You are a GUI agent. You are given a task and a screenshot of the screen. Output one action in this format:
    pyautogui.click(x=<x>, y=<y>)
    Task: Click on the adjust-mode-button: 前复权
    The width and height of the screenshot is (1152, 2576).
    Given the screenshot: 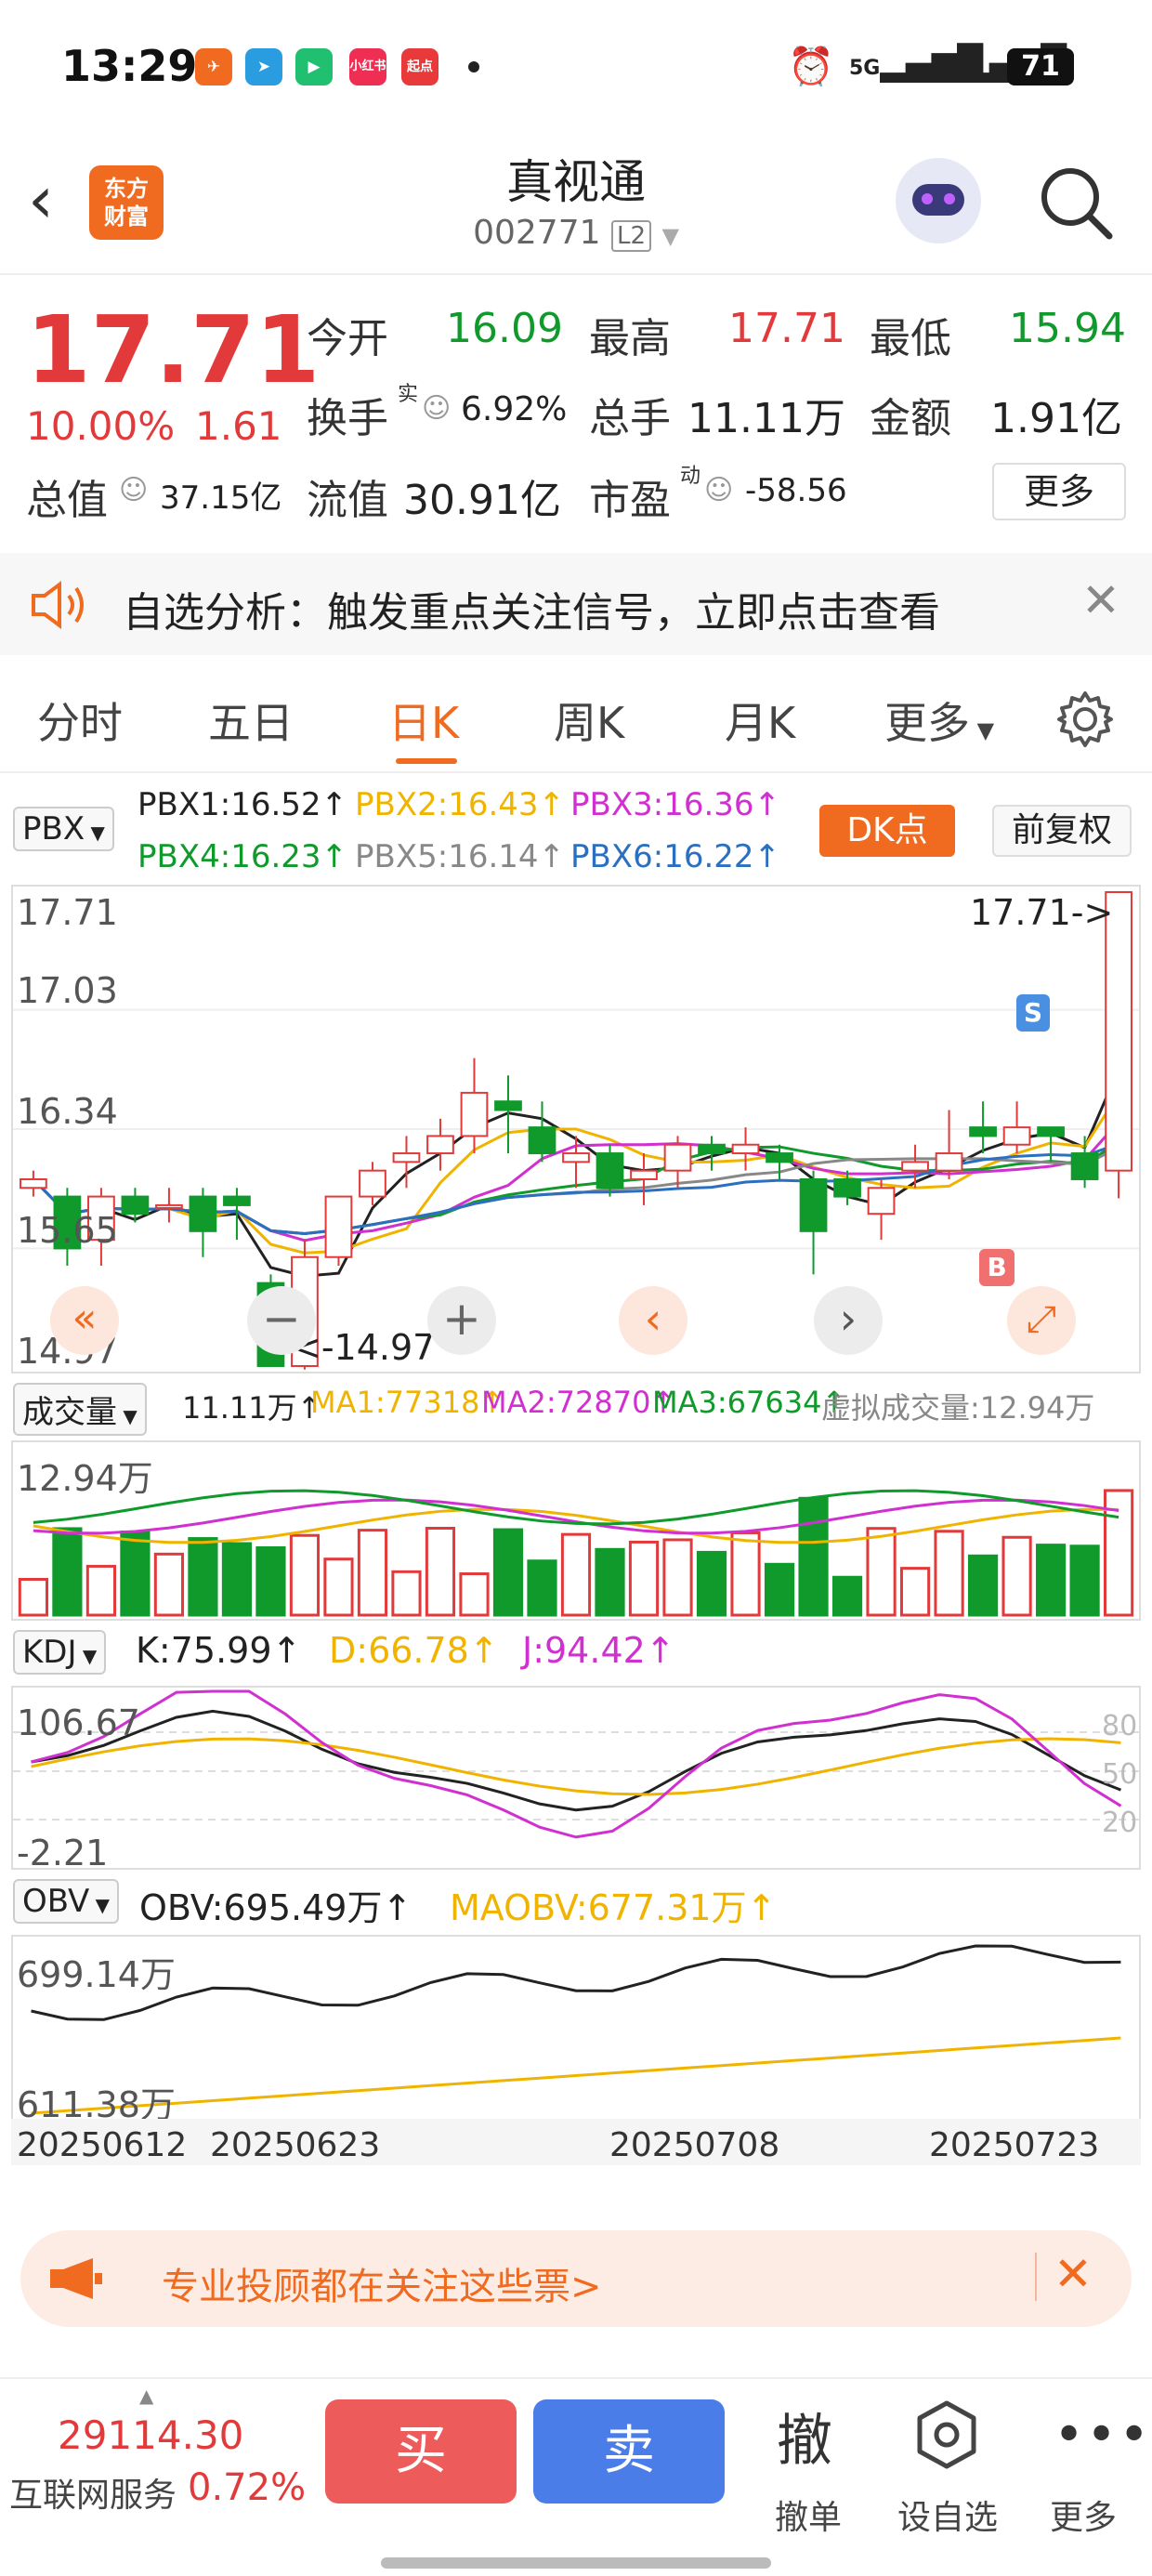 What is the action you would take?
    pyautogui.click(x=1062, y=831)
    